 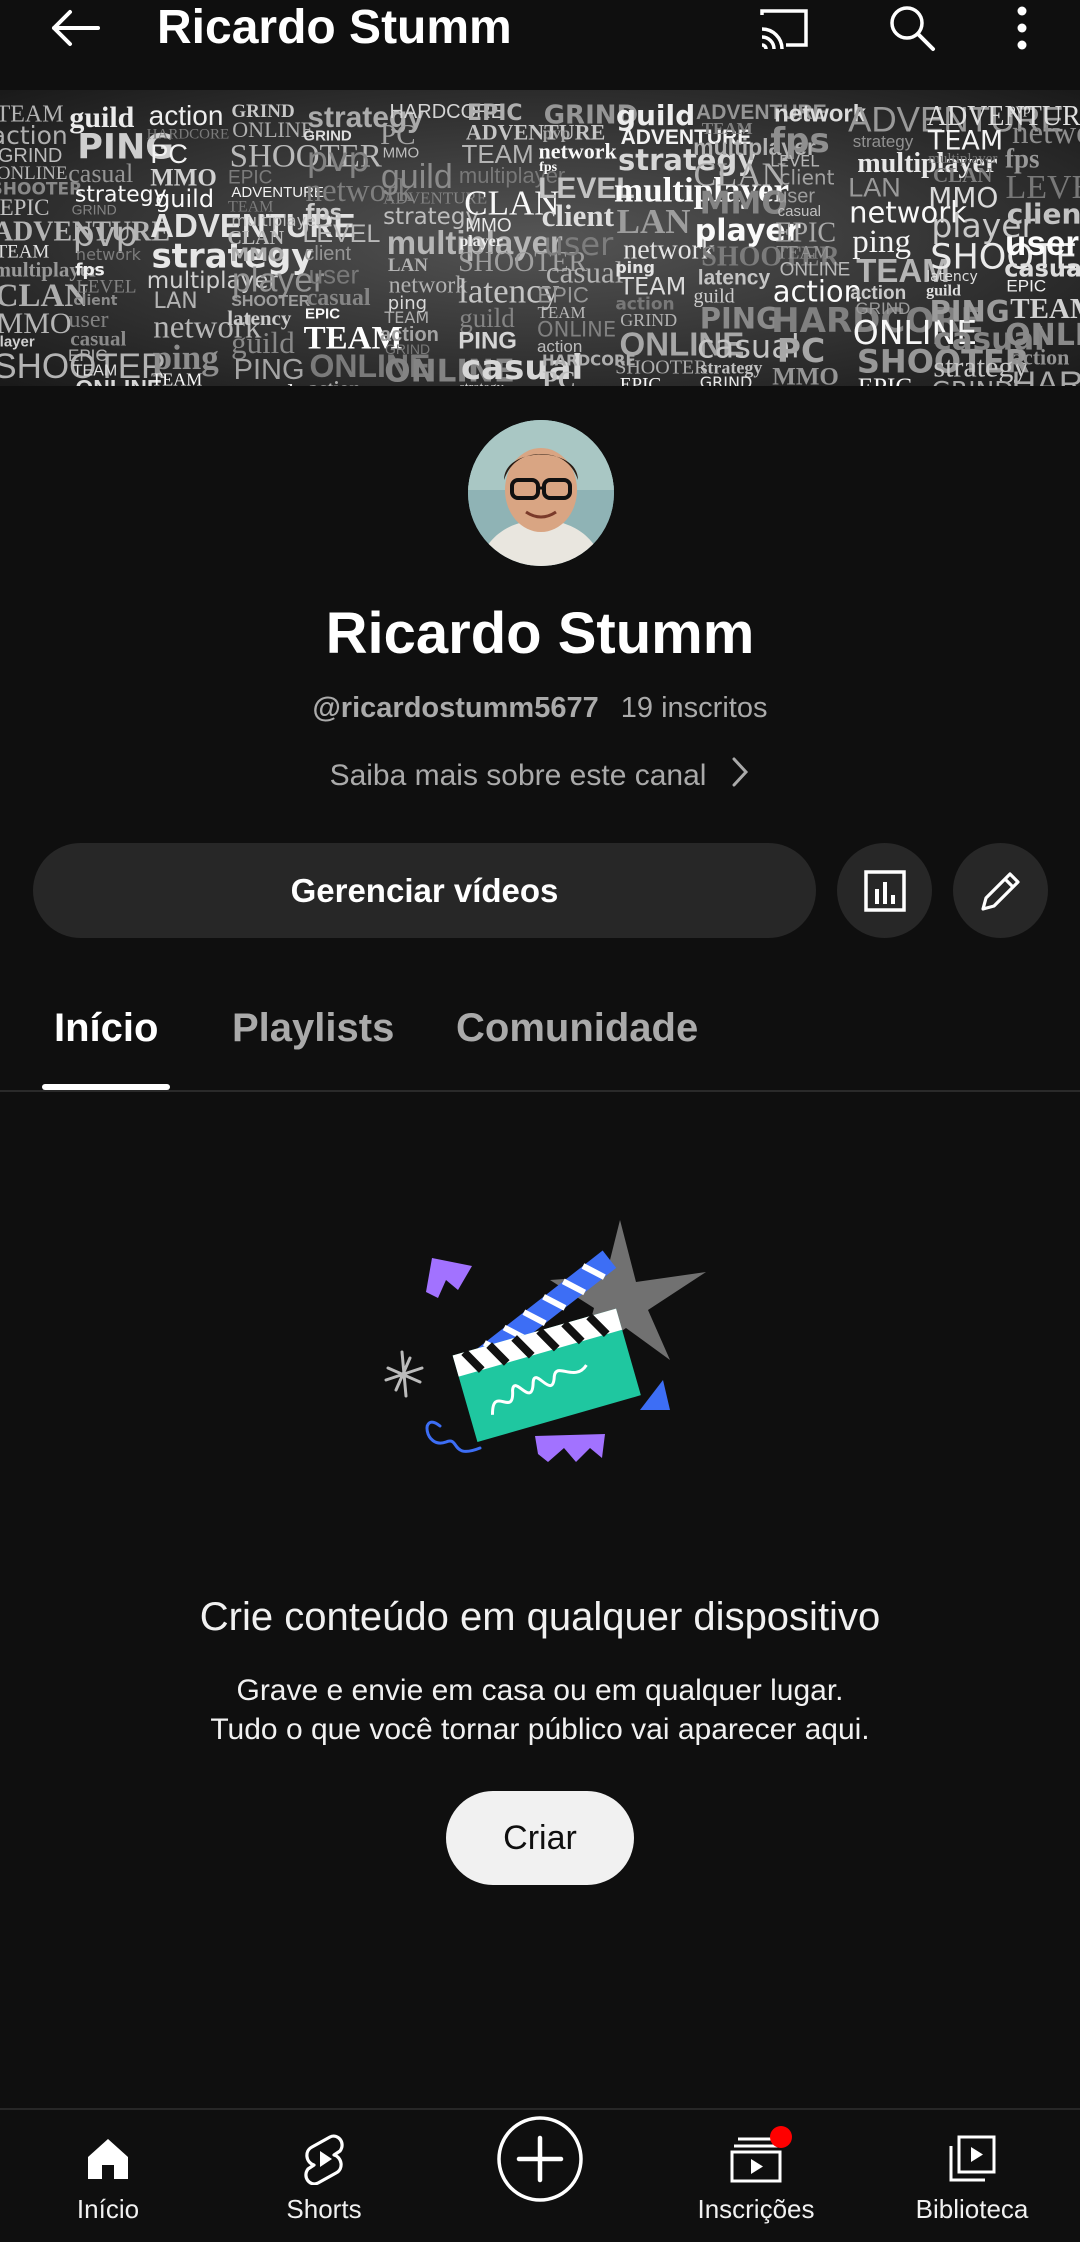 What do you see at coordinates (805, 374) in the screenshot?
I see `banner-word: MMO` at bounding box center [805, 374].